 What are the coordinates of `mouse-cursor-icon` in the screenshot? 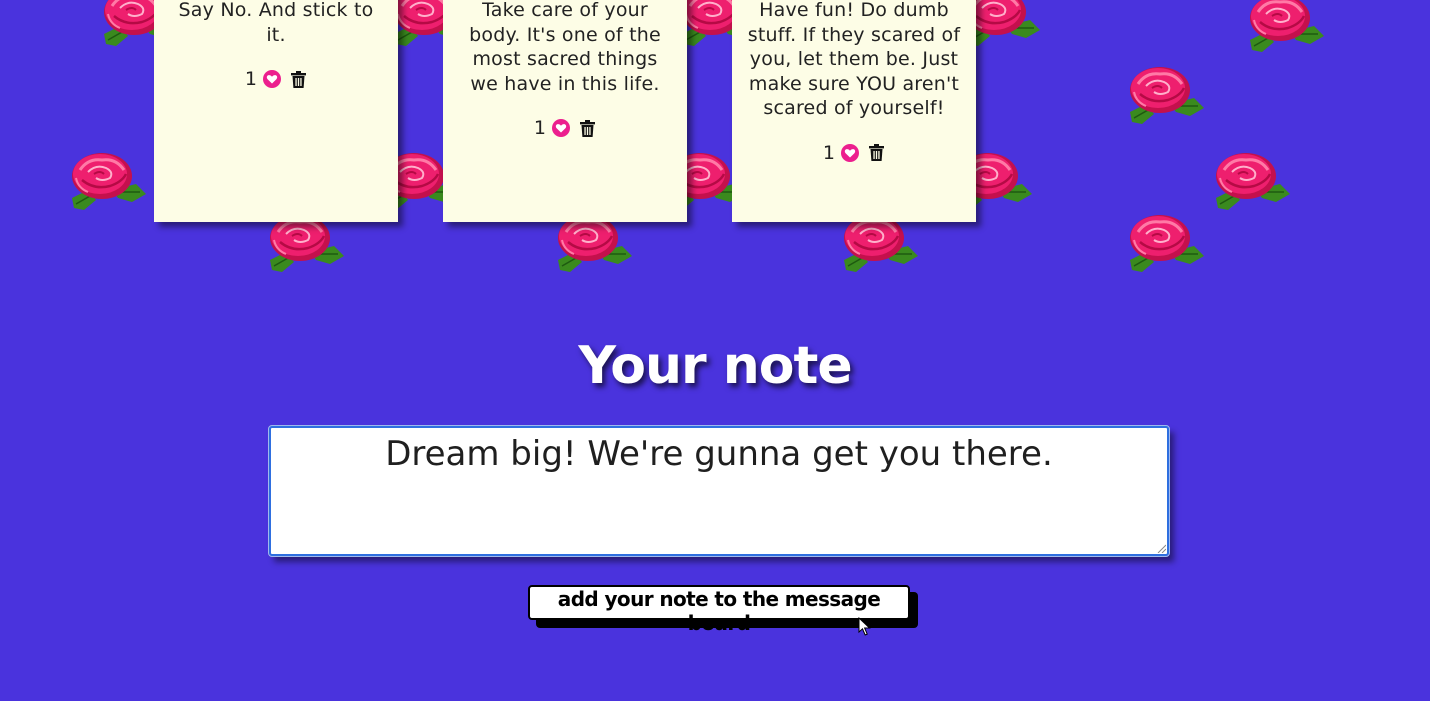 It's located at (864, 626).